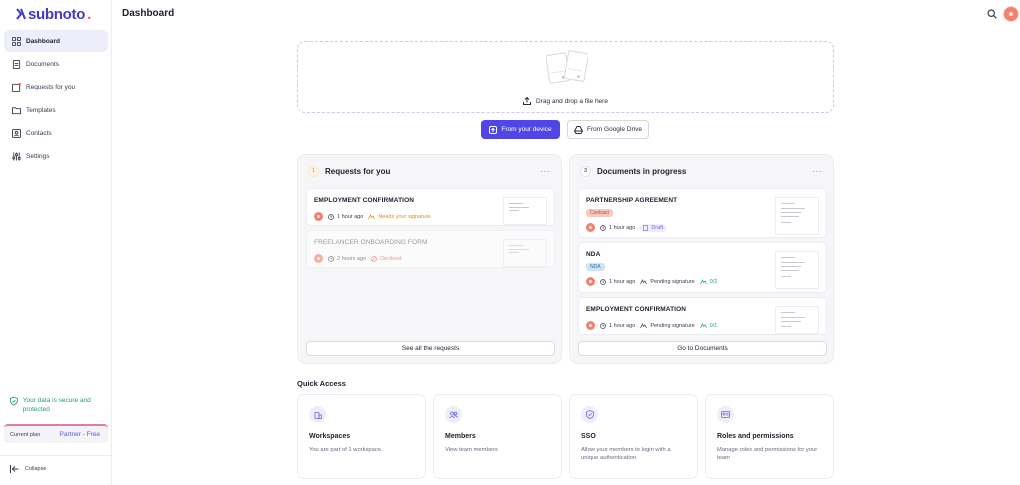 The width and height of the screenshot is (1020, 485). Describe the element at coordinates (317, 414) in the screenshot. I see `building-icon` at that location.